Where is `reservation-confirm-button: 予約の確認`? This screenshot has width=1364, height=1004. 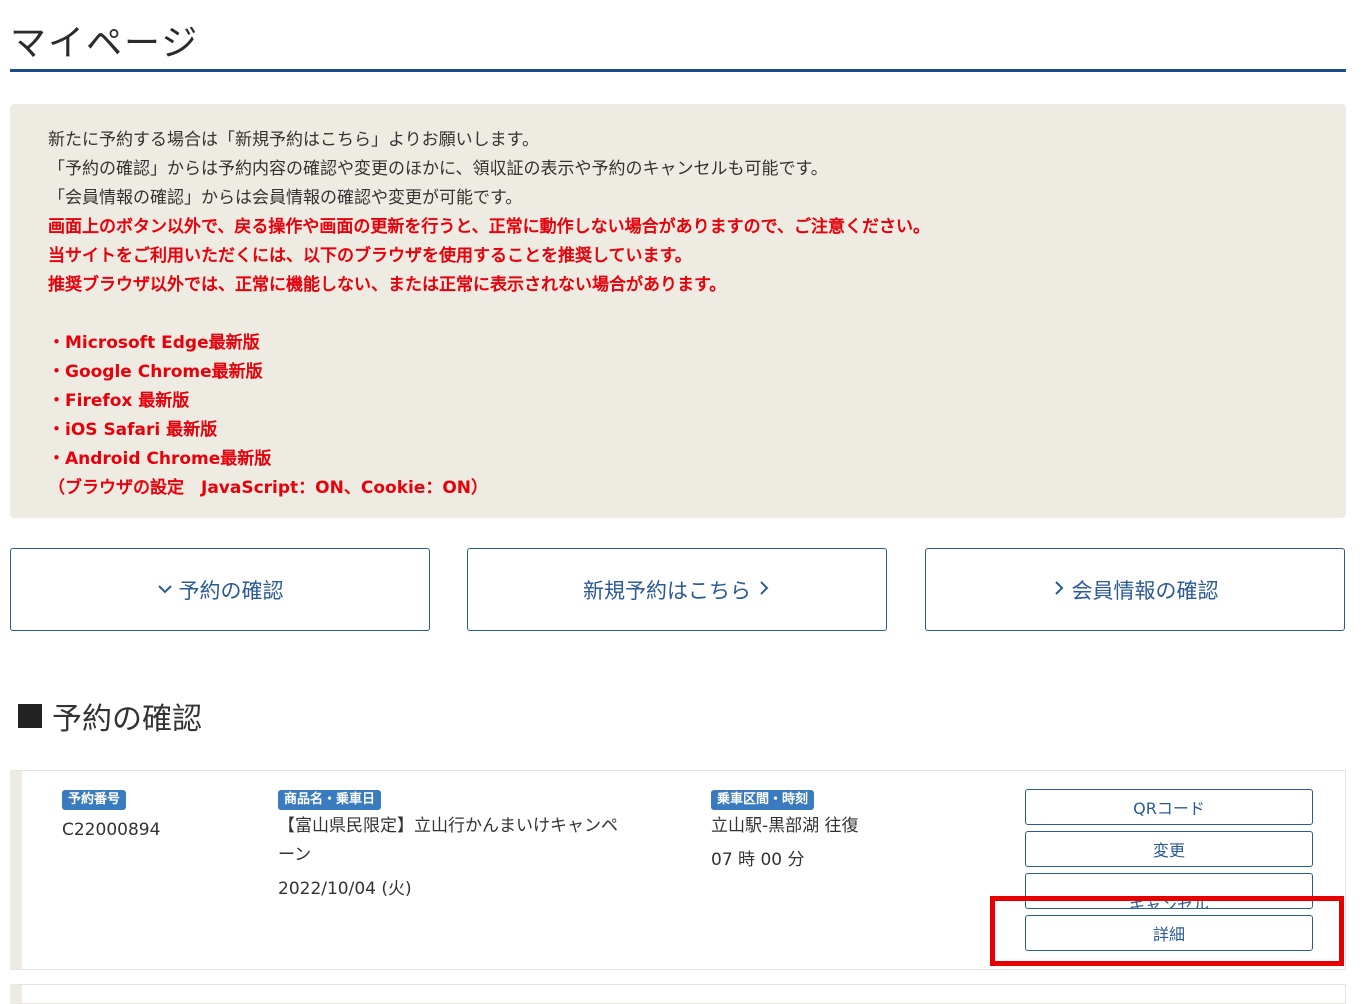
reservation-confirm-button: 予約の確認 is located at coordinates (220, 589).